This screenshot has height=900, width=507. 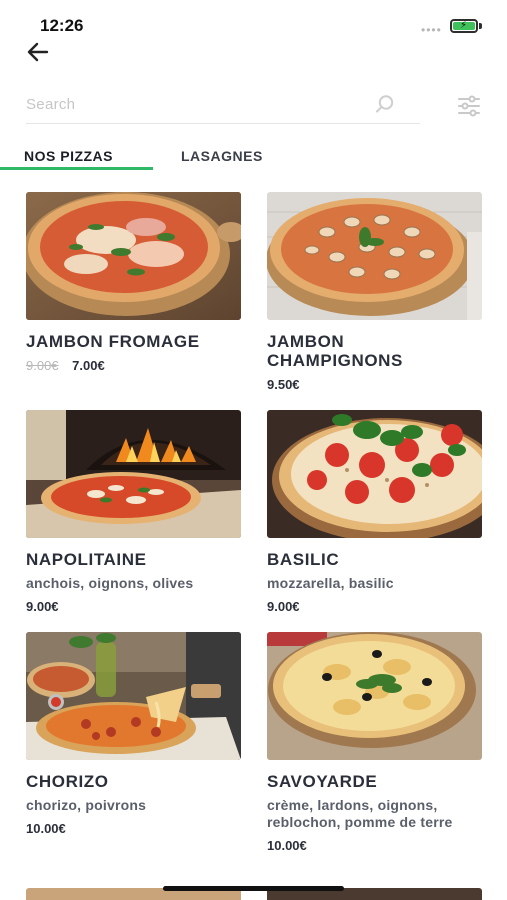 I want to click on filter-button, so click(x=469, y=106).